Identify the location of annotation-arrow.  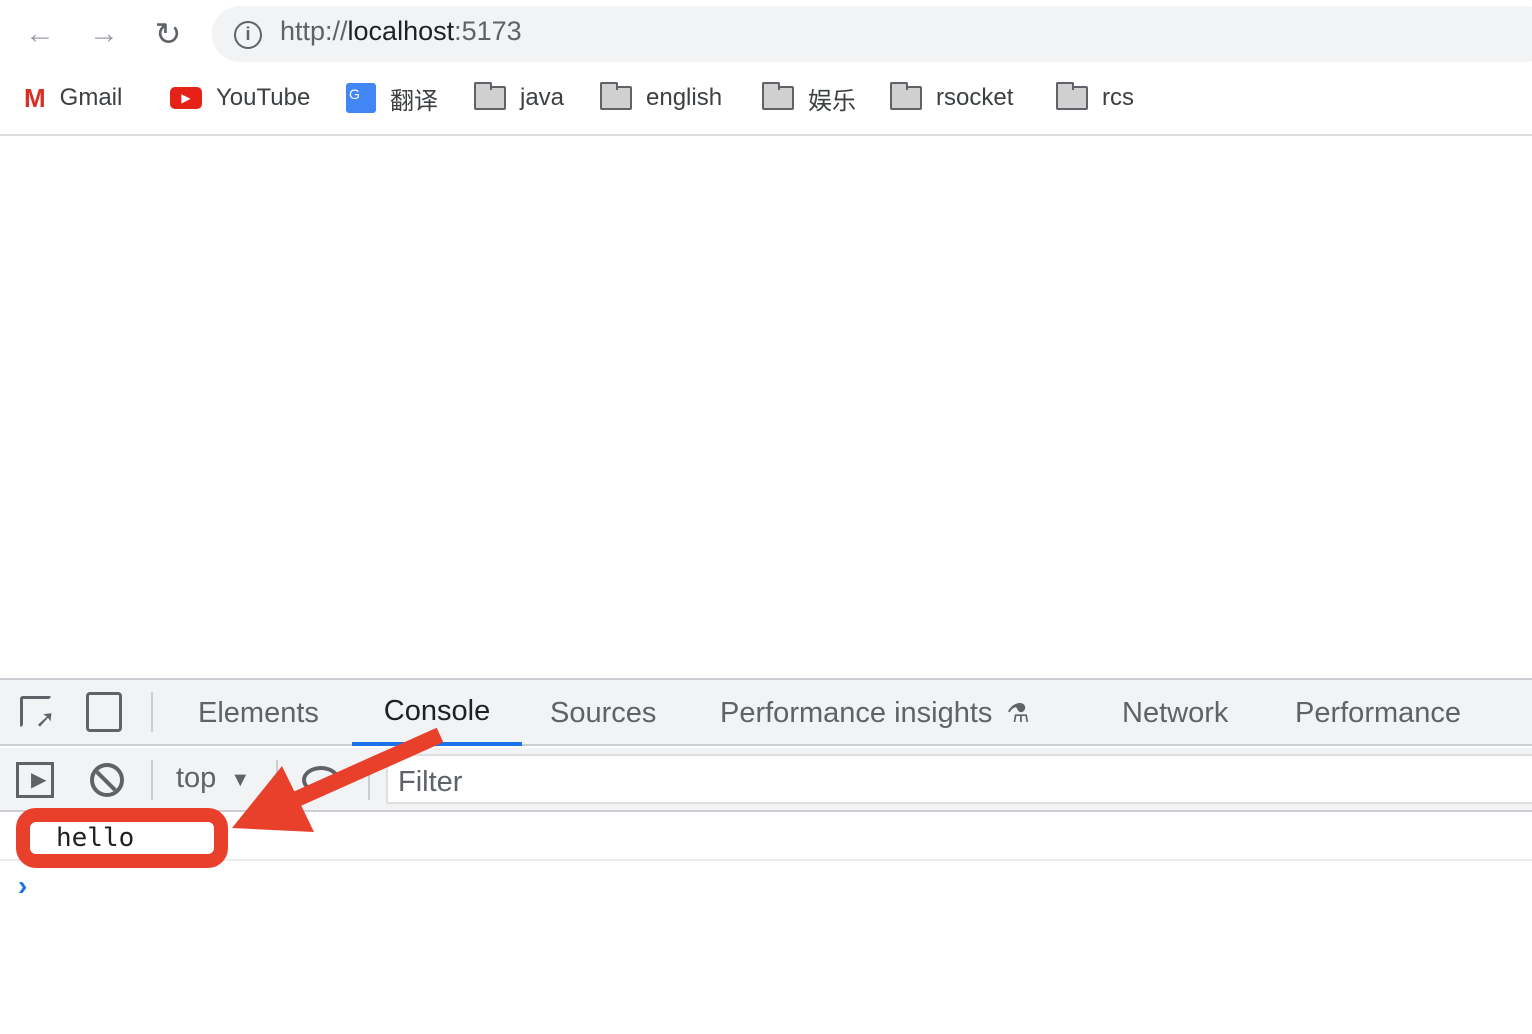
(338, 779).